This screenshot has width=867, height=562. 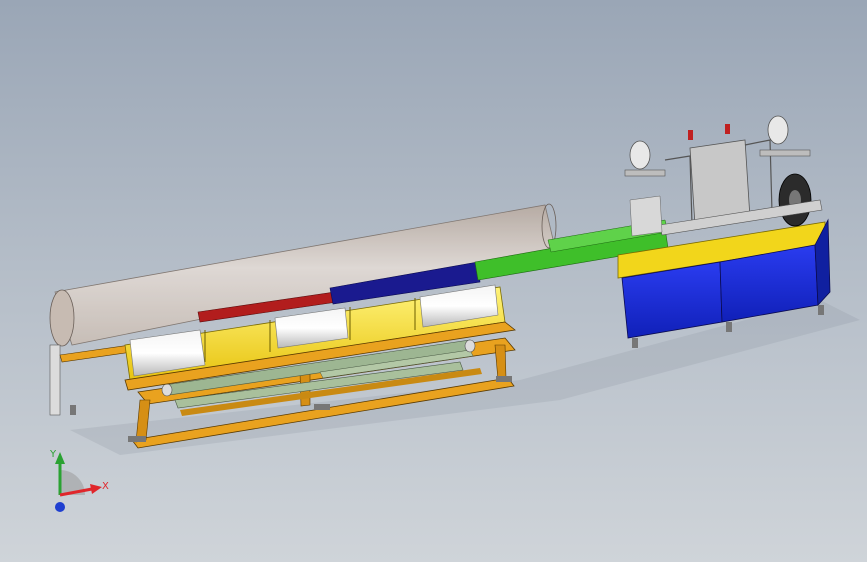 I want to click on y-axis-arrow-icon, so click(x=60, y=458).